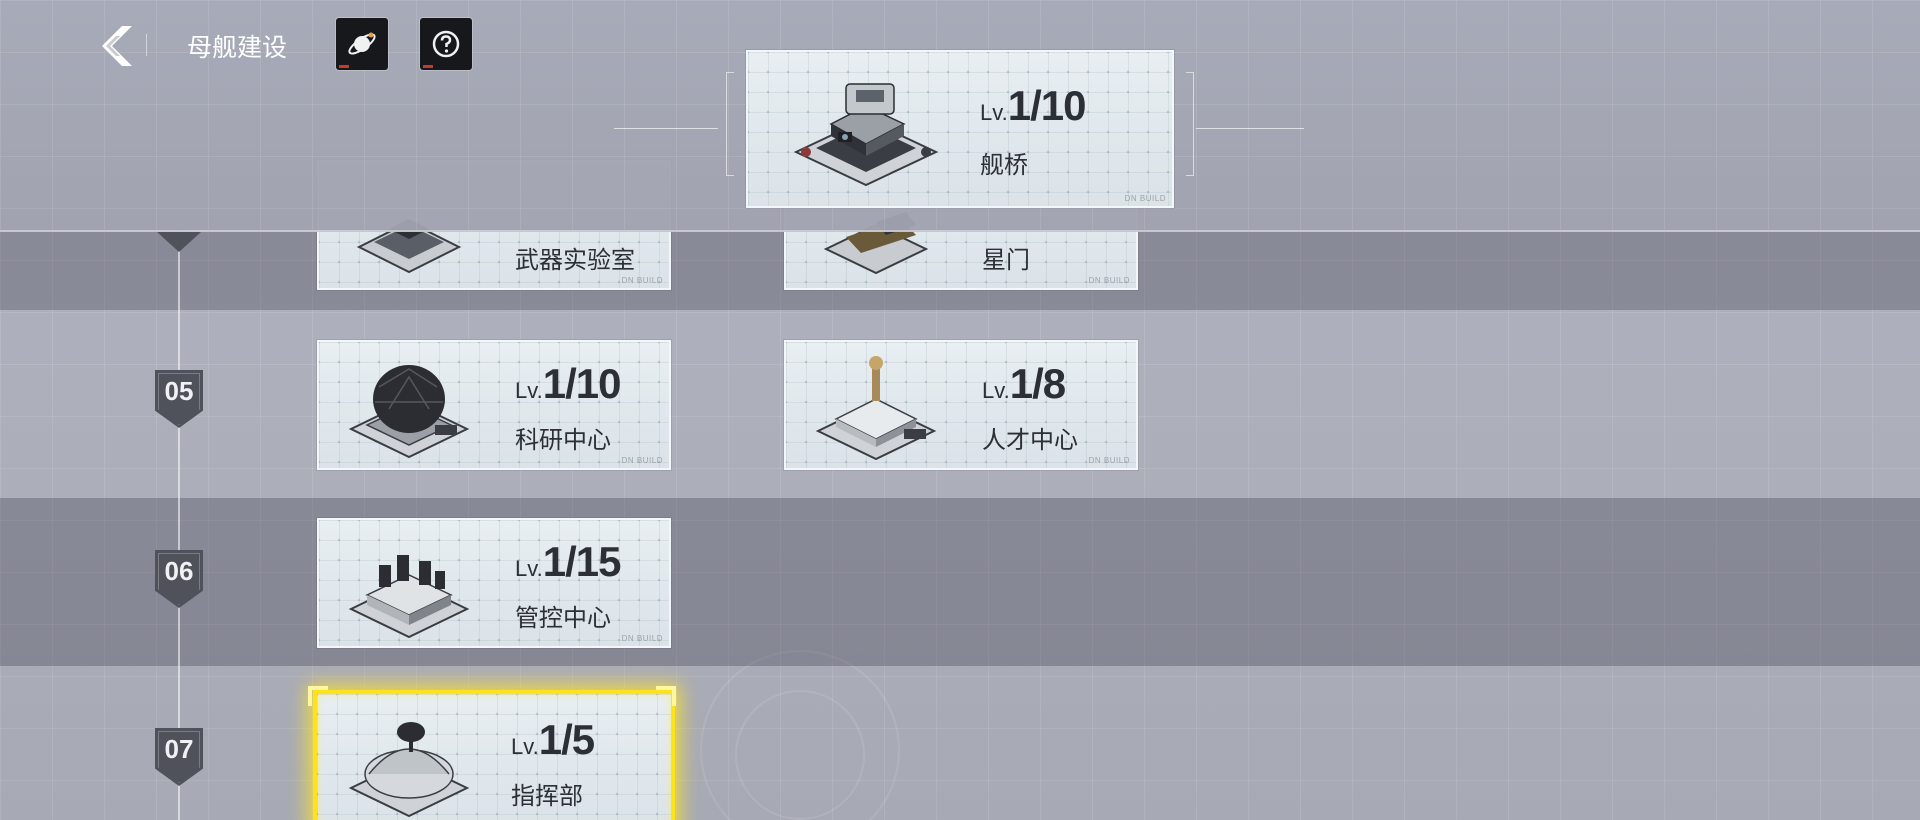  I want to click on level-label: Lv.1/8, so click(1024, 383).